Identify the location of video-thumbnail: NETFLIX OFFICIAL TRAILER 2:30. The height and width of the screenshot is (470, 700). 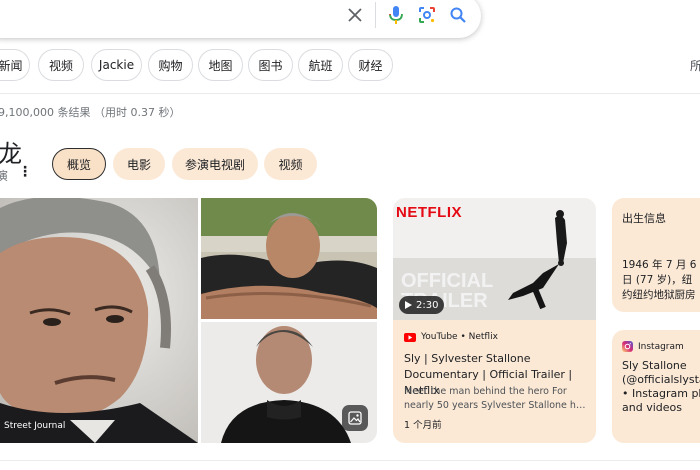
(494, 259).